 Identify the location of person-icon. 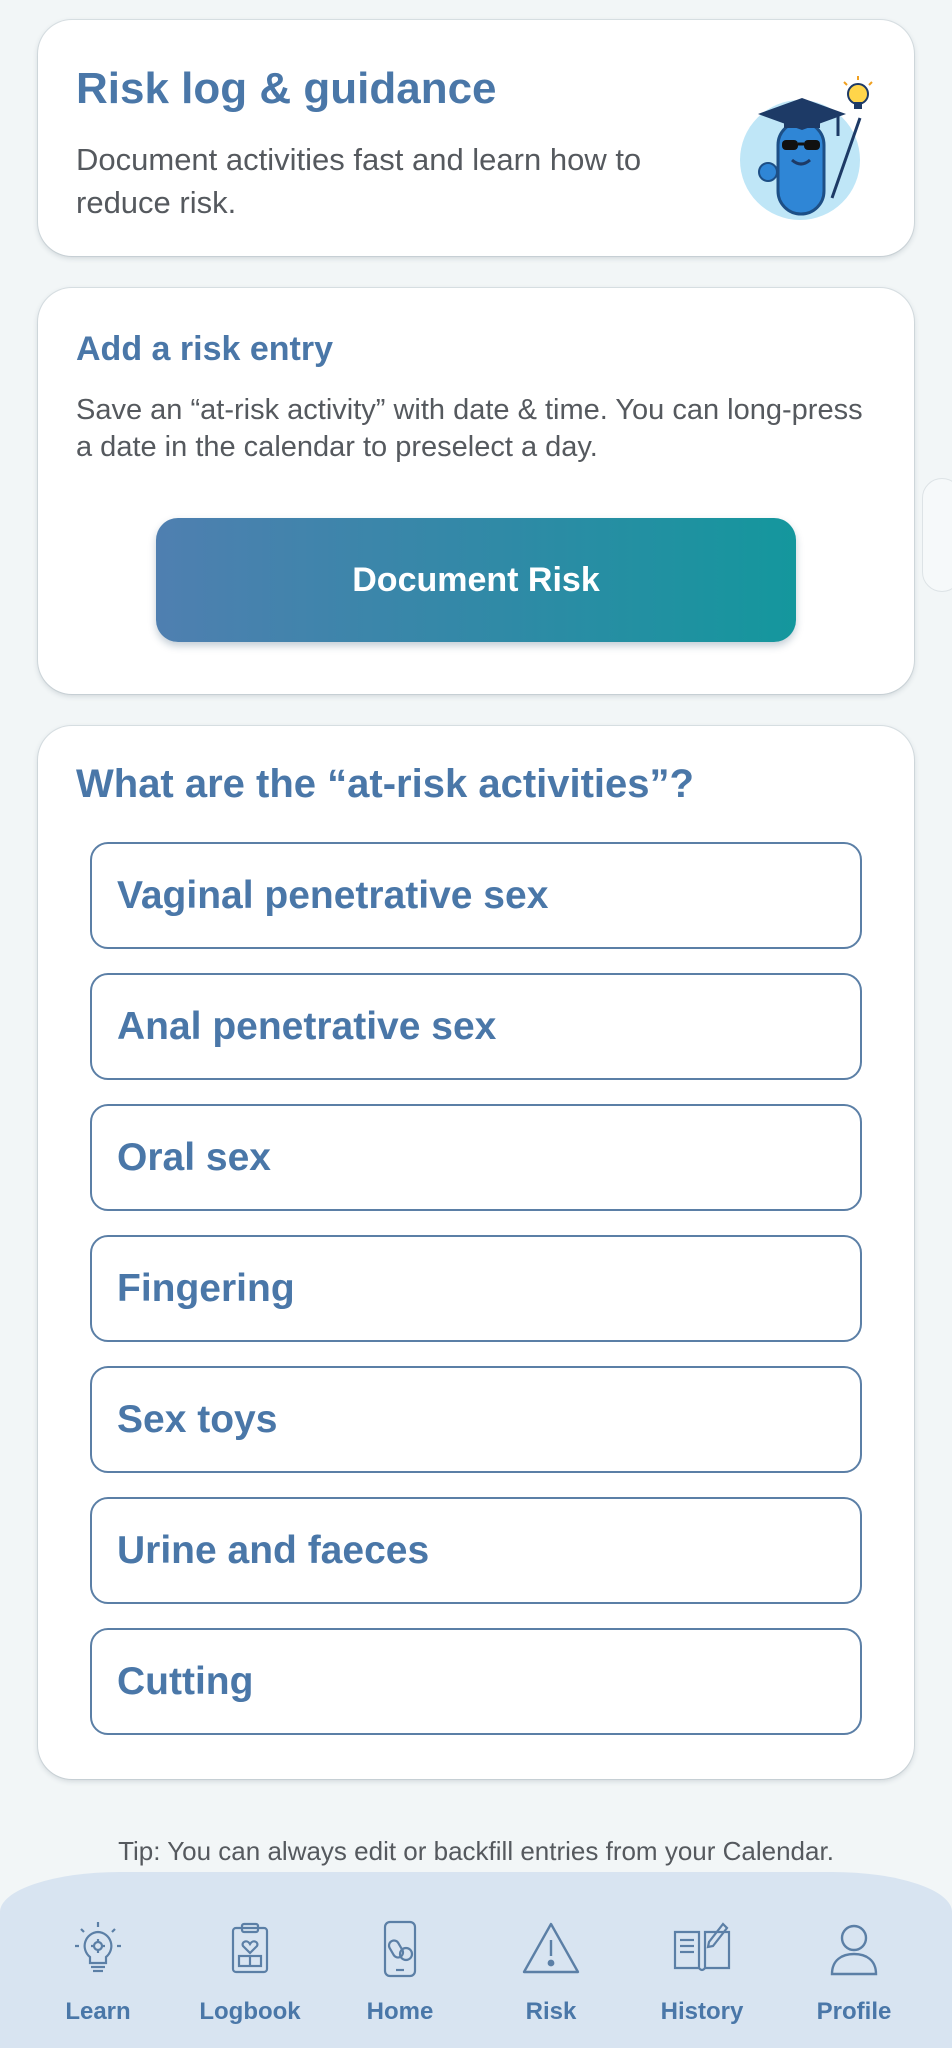
(854, 1950).